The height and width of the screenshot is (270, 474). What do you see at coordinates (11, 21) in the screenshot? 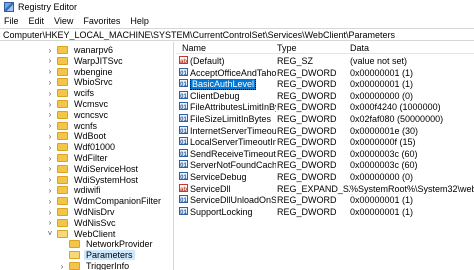
I see `menu-file: File` at bounding box center [11, 21].